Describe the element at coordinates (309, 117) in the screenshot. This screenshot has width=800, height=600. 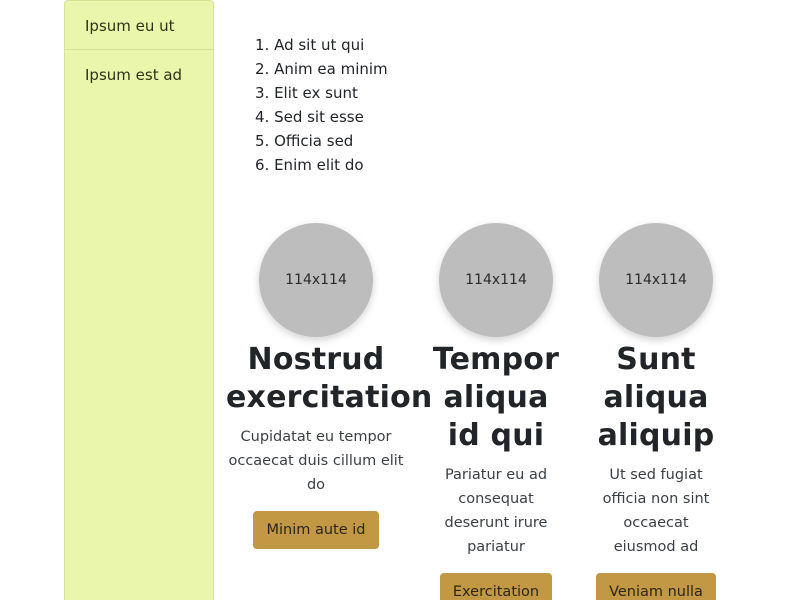
I see `list-item: 4. Sed sit esse` at that location.